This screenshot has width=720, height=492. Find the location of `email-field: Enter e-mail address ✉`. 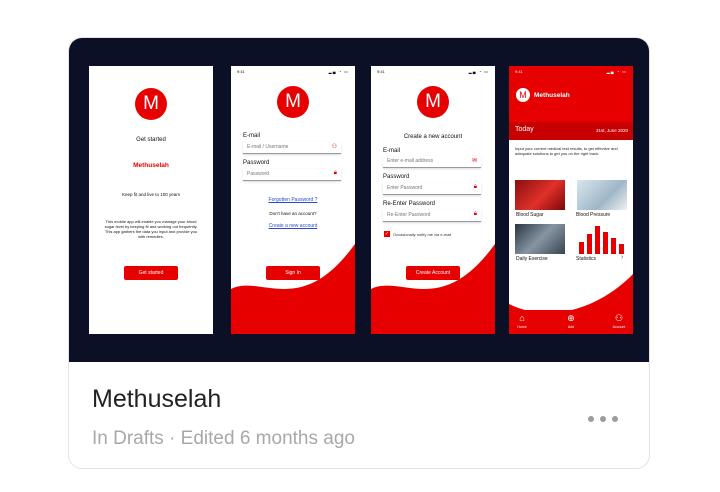

email-field: Enter e-mail address ✉ is located at coordinates (432, 162).